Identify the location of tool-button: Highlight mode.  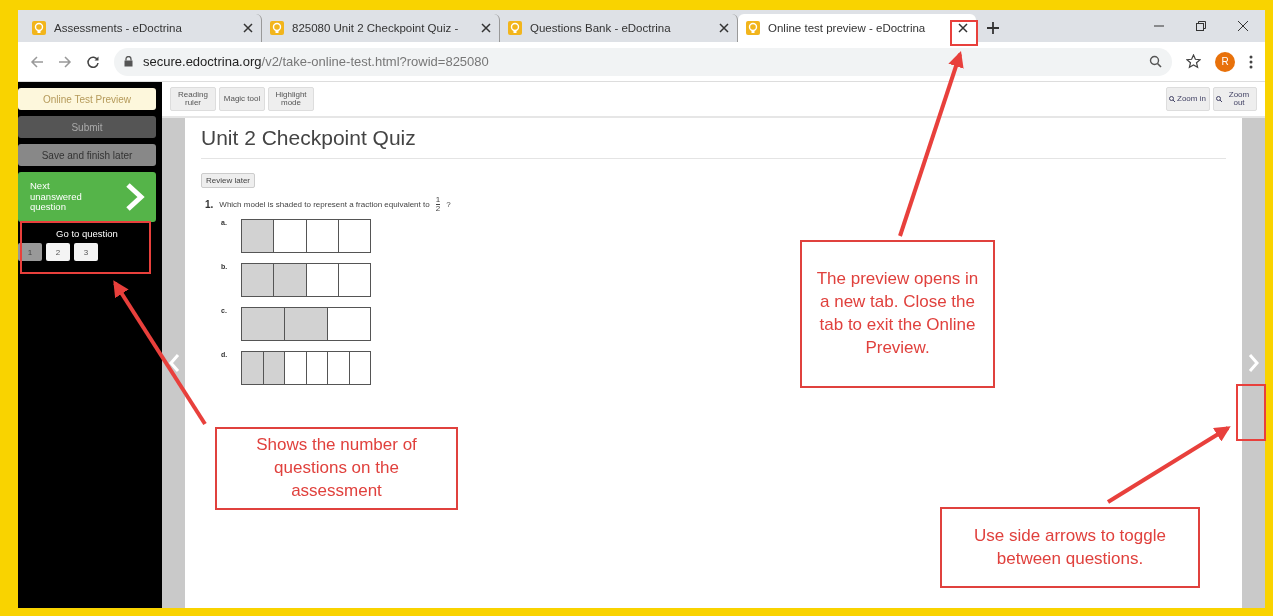
(291, 99).